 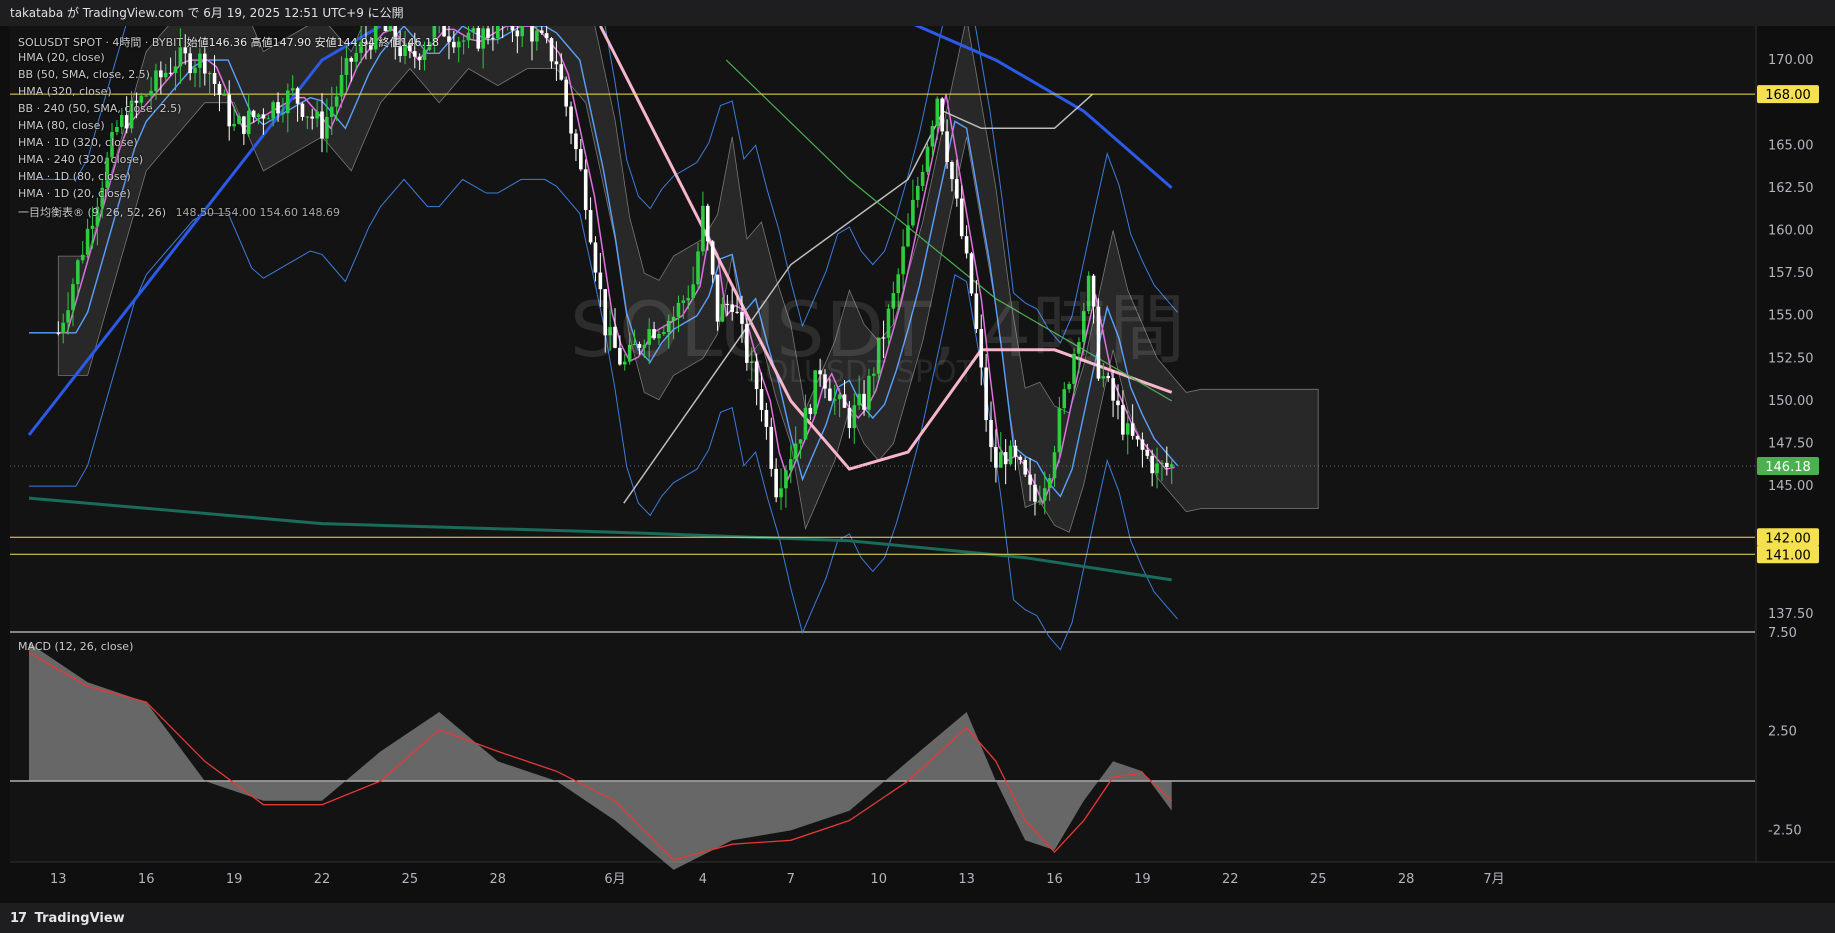 I want to click on time-tick-label: 19, so click(x=1142, y=879).